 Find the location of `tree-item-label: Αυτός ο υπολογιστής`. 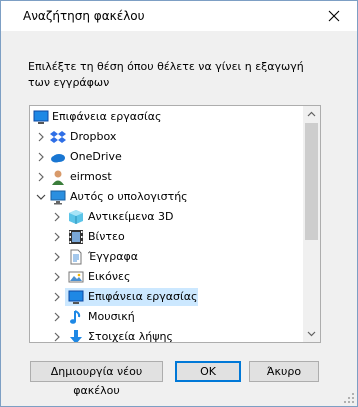

tree-item-label: Αυτός ο υπολογιστής is located at coordinates (129, 196).